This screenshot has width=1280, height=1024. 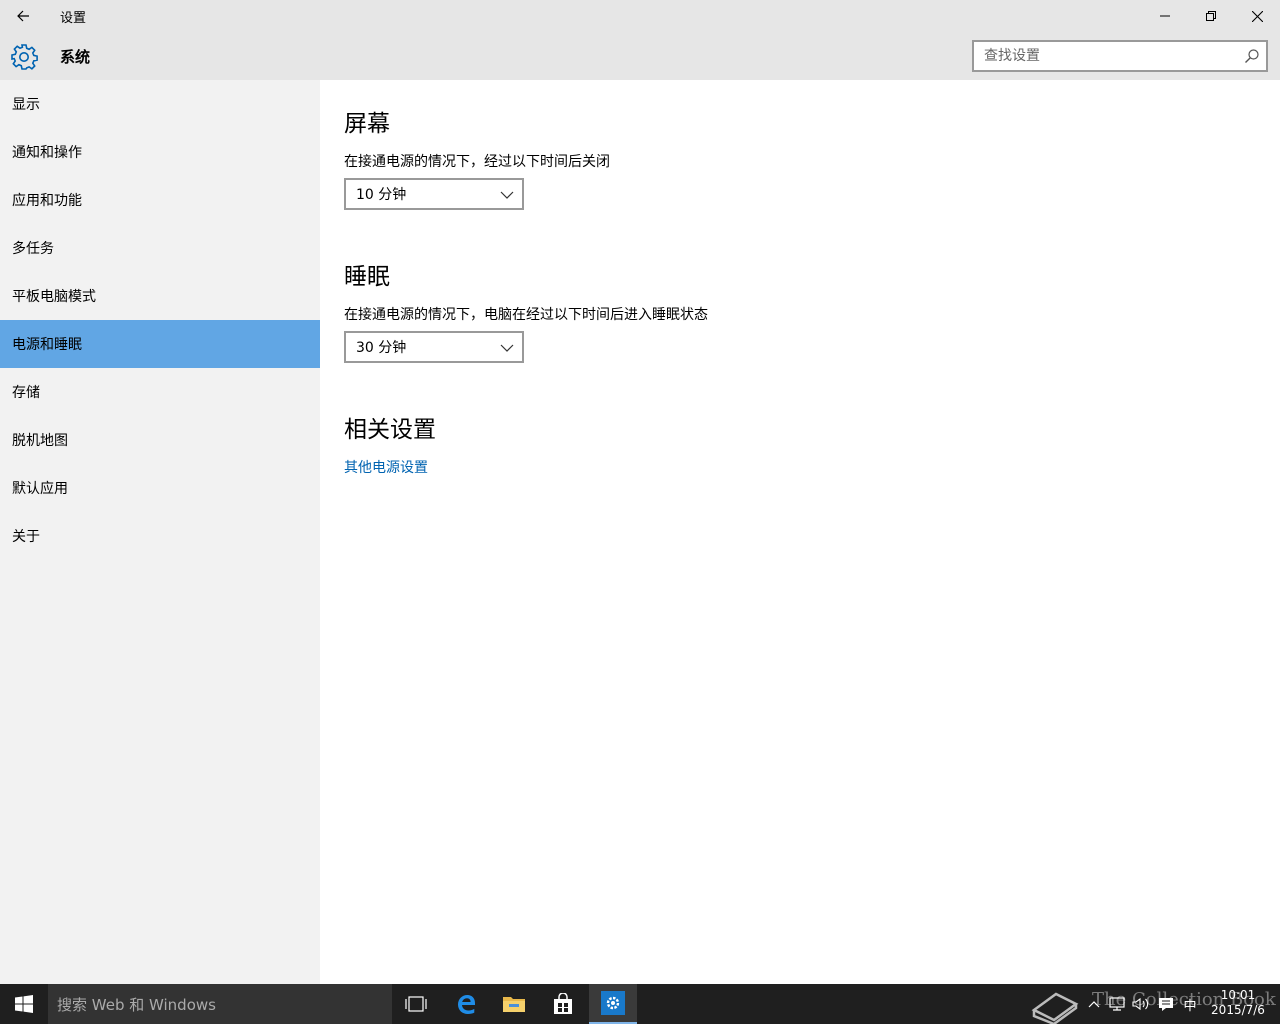 I want to click on settings-taskbar-button, so click(x=613, y=1004).